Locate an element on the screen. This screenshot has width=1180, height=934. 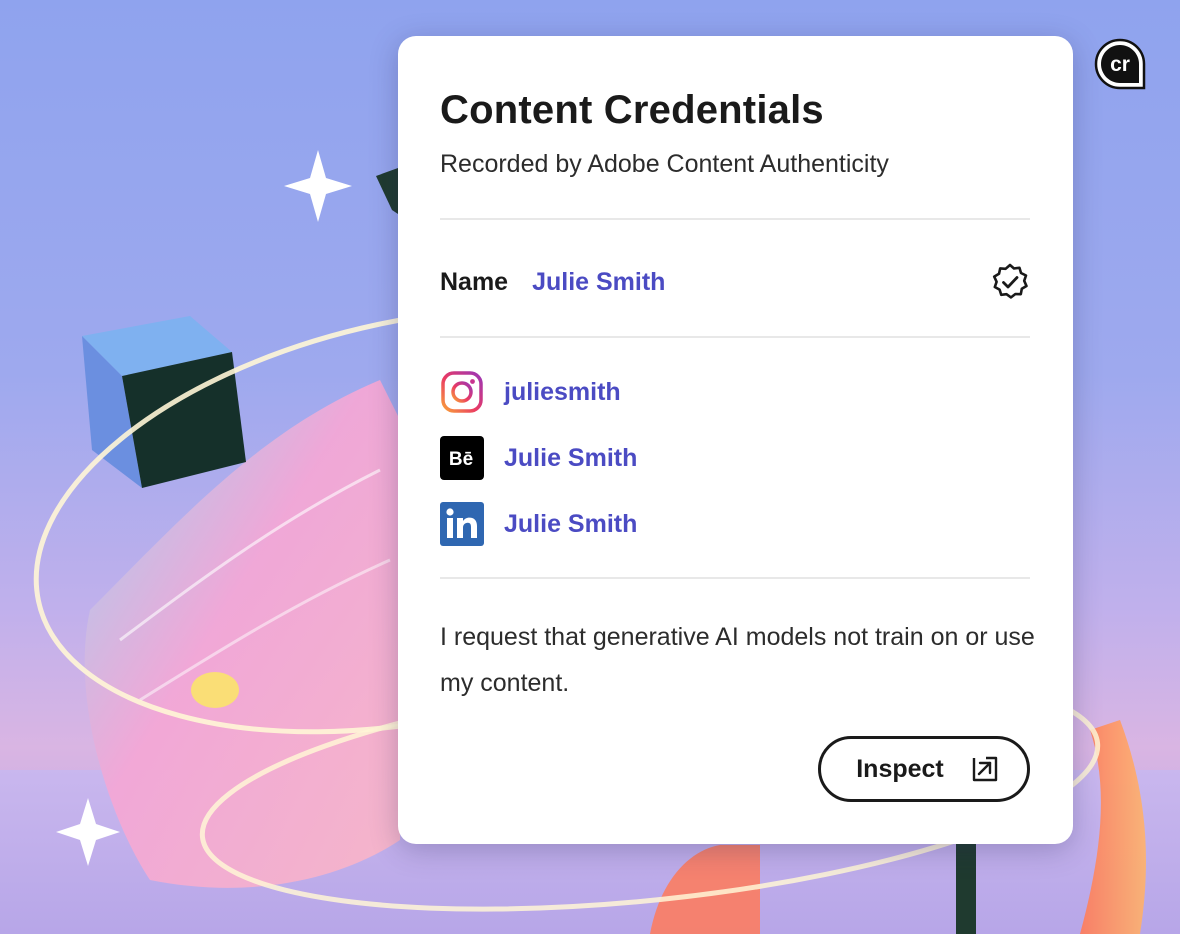
instagram-icon is located at coordinates (462, 392).